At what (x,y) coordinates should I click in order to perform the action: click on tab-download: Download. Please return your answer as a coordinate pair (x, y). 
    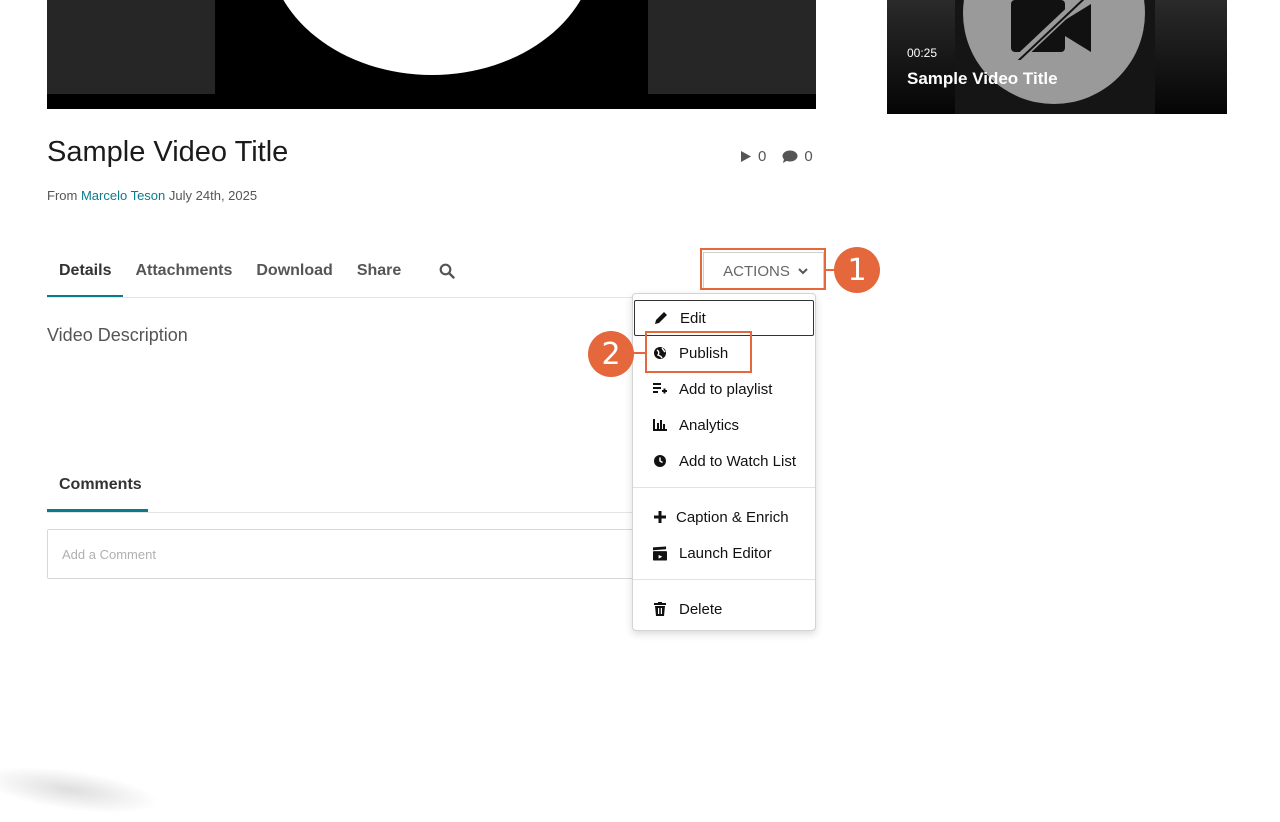
    Looking at the image, I should click on (294, 275).